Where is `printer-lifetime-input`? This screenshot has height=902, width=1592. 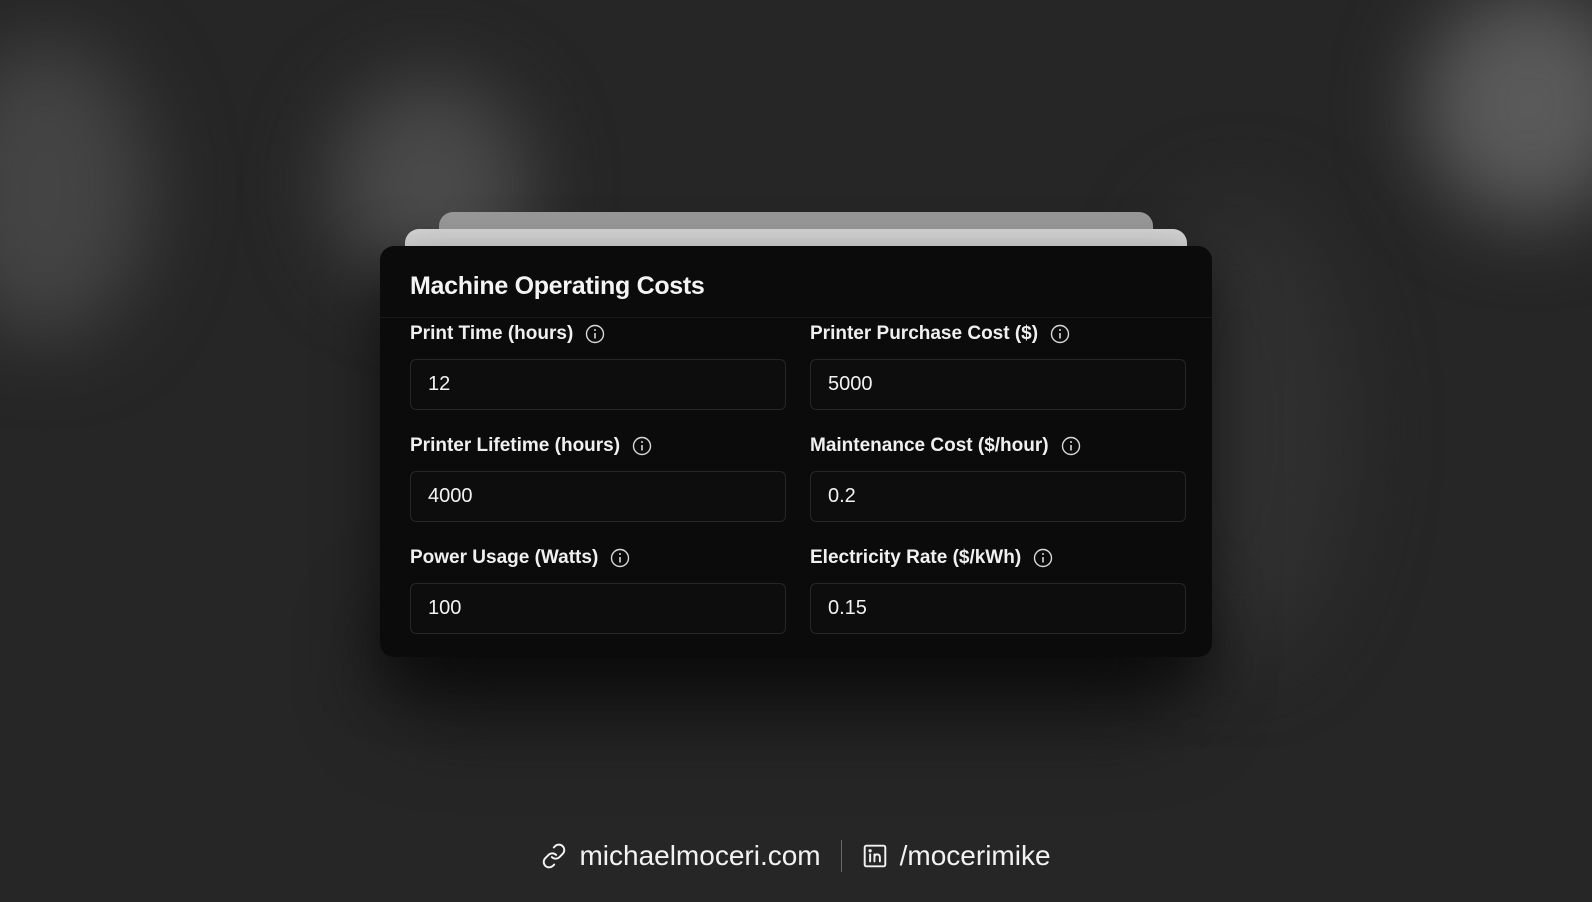
printer-lifetime-input is located at coordinates (598, 496).